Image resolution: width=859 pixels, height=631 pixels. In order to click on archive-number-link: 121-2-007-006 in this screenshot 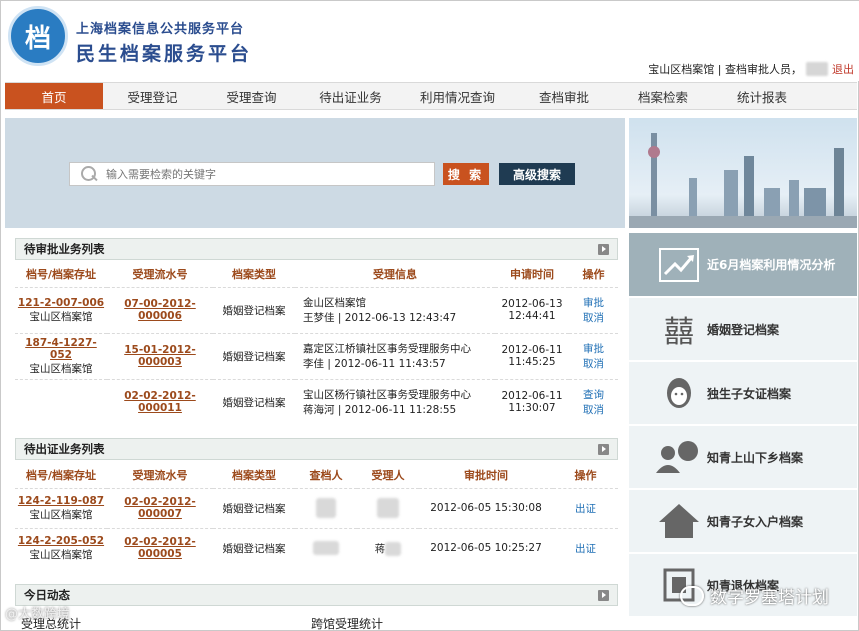, I will do `click(61, 303)`.